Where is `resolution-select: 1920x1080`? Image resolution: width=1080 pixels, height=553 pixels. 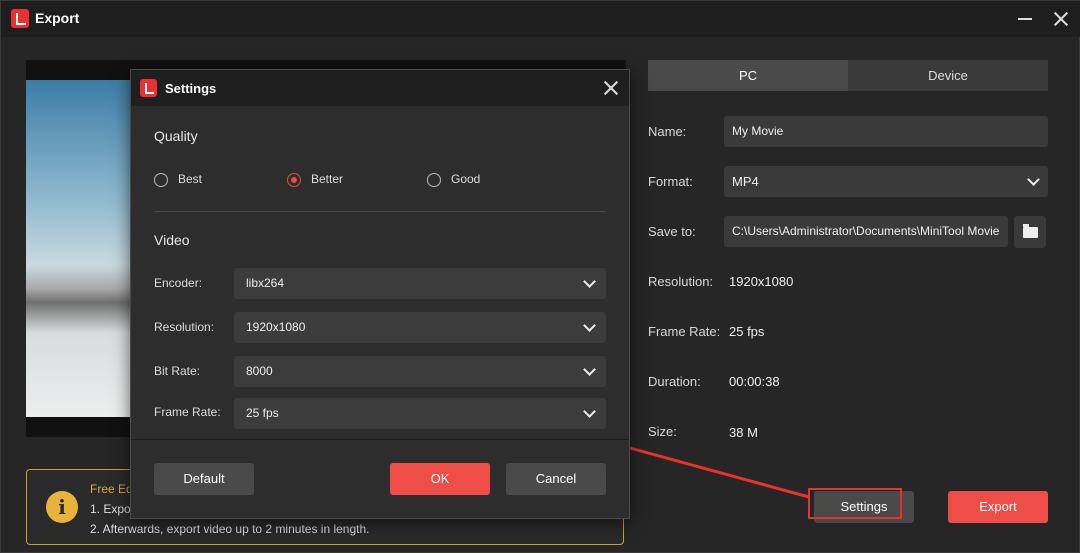
resolution-select: 1920x1080 is located at coordinates (420, 327).